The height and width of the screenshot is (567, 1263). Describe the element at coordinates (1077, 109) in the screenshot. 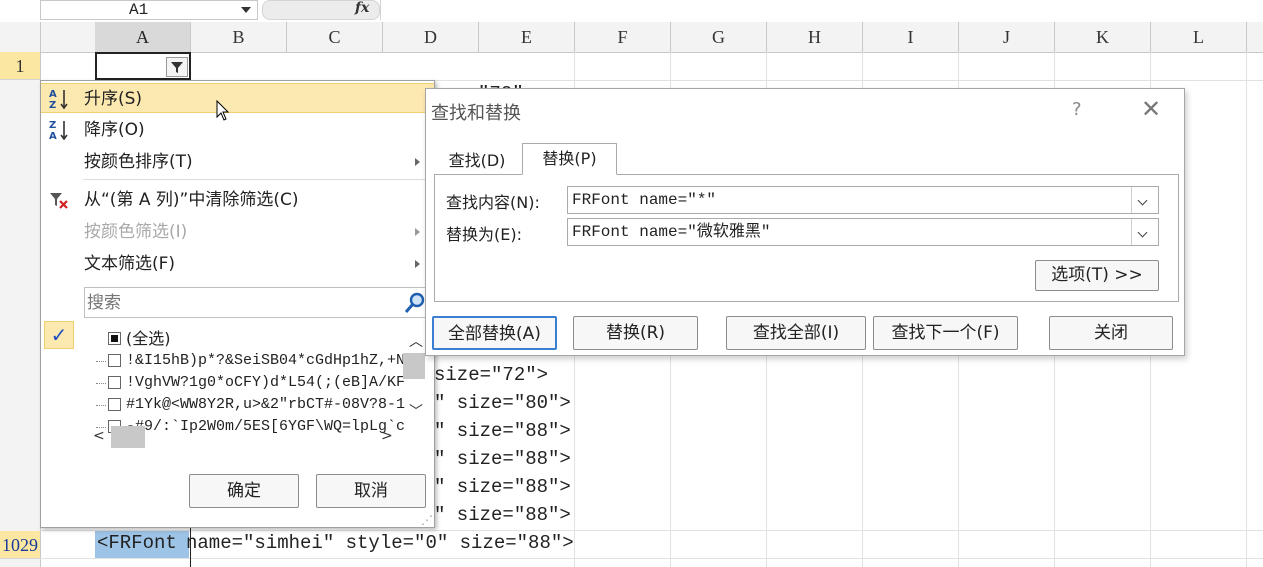

I see `help-icon: ?` at that location.